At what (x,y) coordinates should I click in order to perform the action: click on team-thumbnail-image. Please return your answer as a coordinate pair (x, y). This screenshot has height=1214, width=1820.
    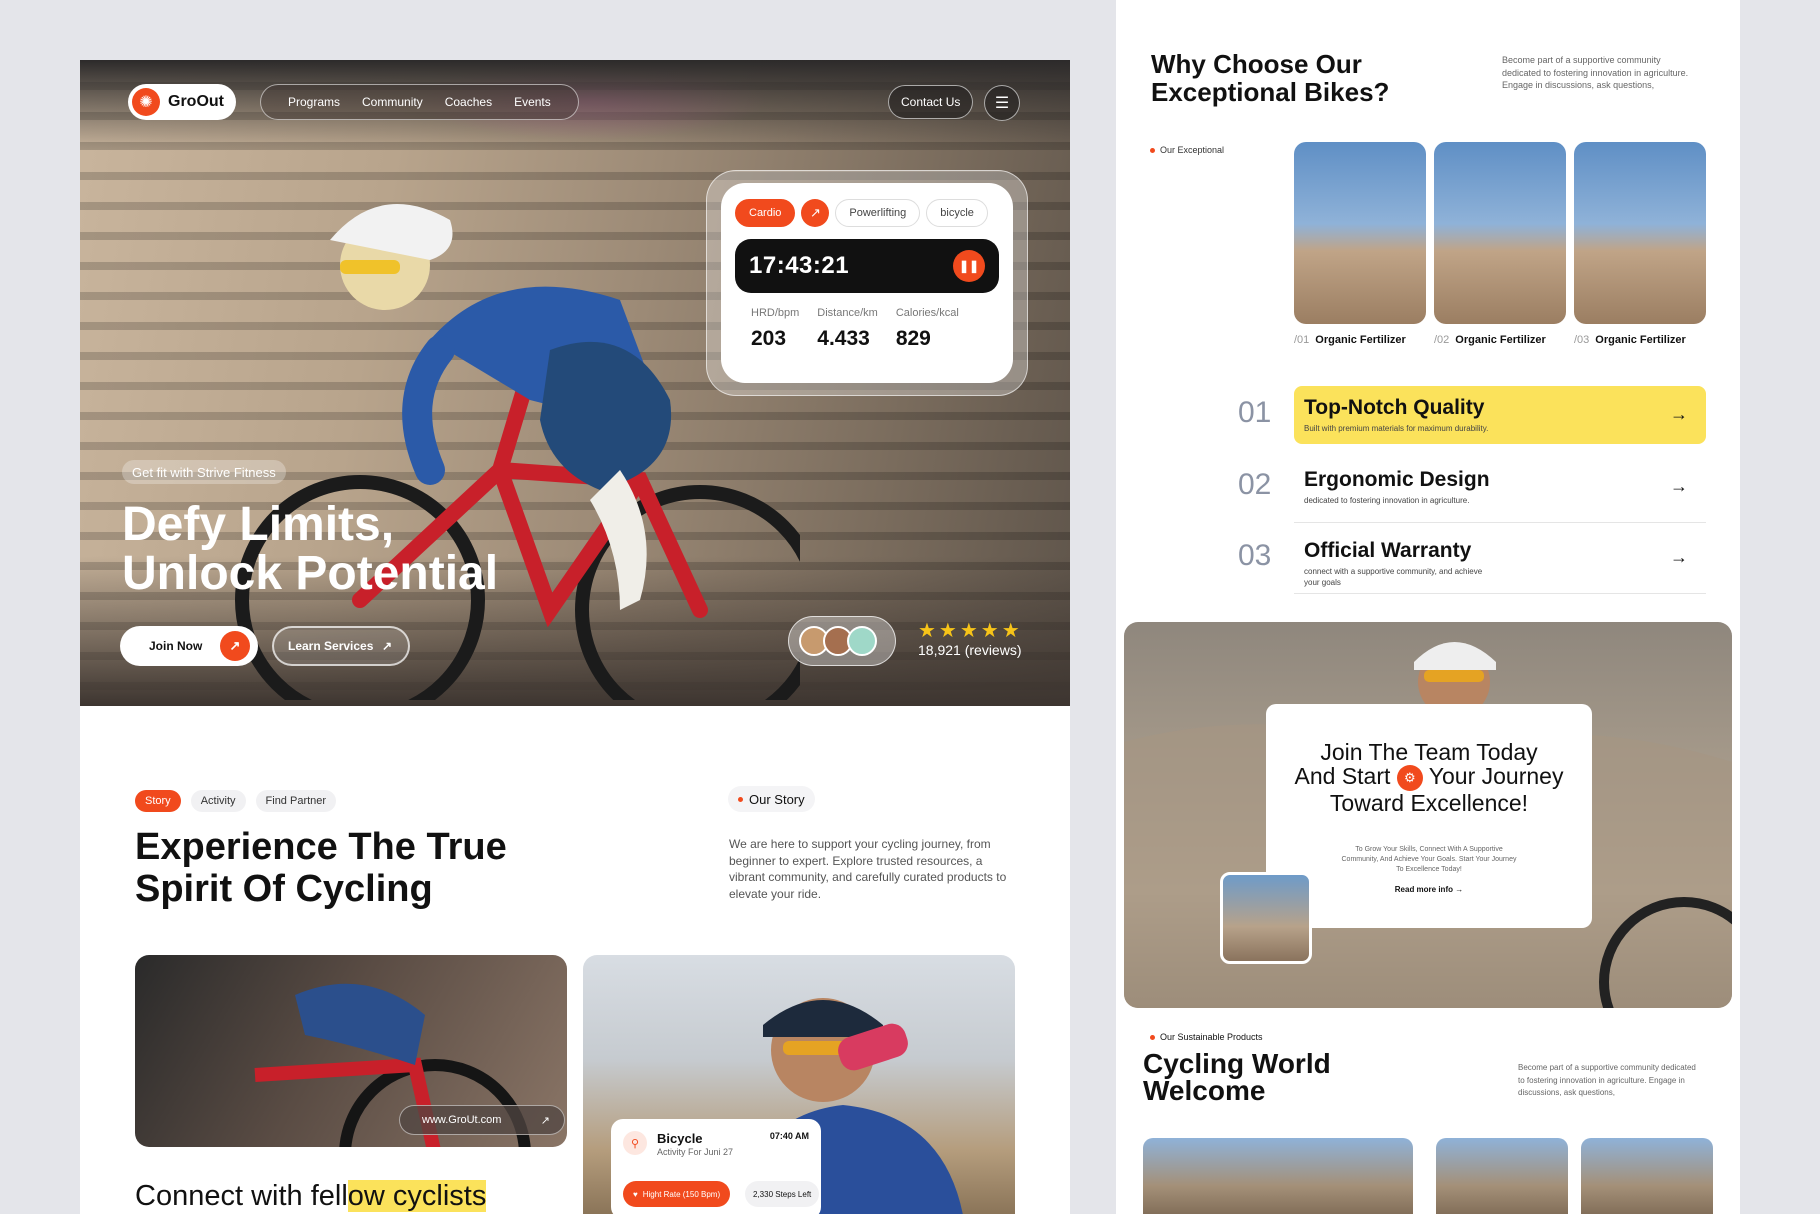
    Looking at the image, I should click on (1266, 918).